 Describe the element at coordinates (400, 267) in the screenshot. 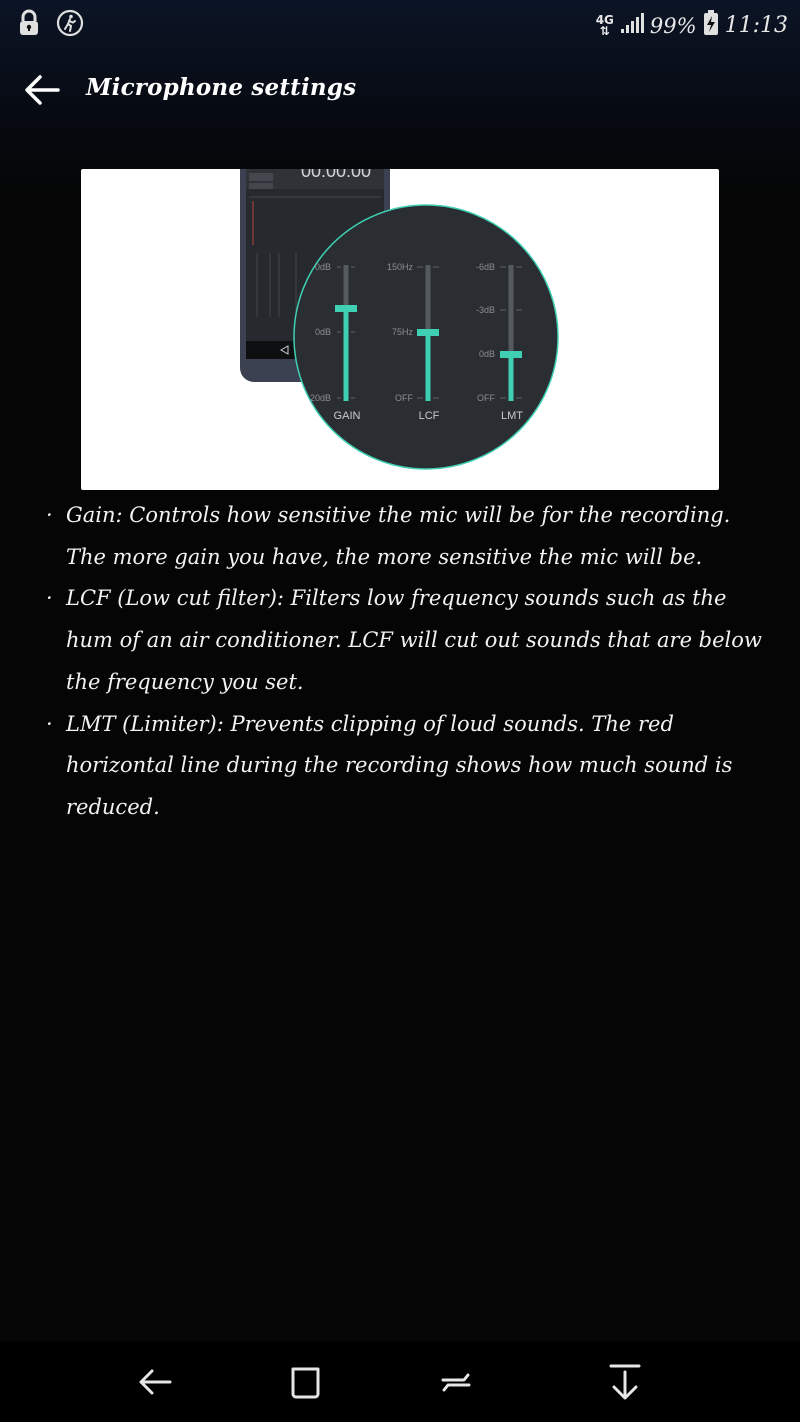

I see `lcf-label-top: 150Hz` at that location.